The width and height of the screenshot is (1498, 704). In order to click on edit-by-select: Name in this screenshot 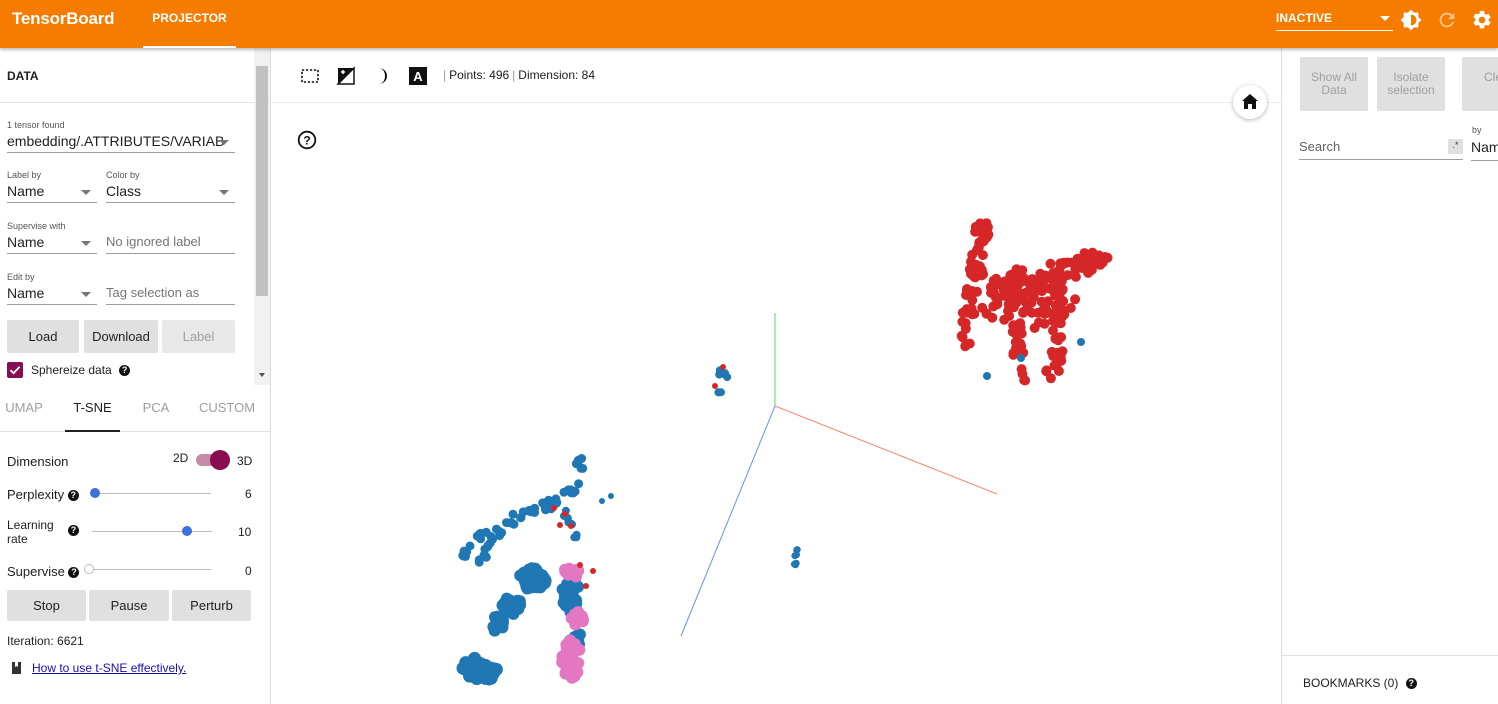, I will do `click(52, 294)`.